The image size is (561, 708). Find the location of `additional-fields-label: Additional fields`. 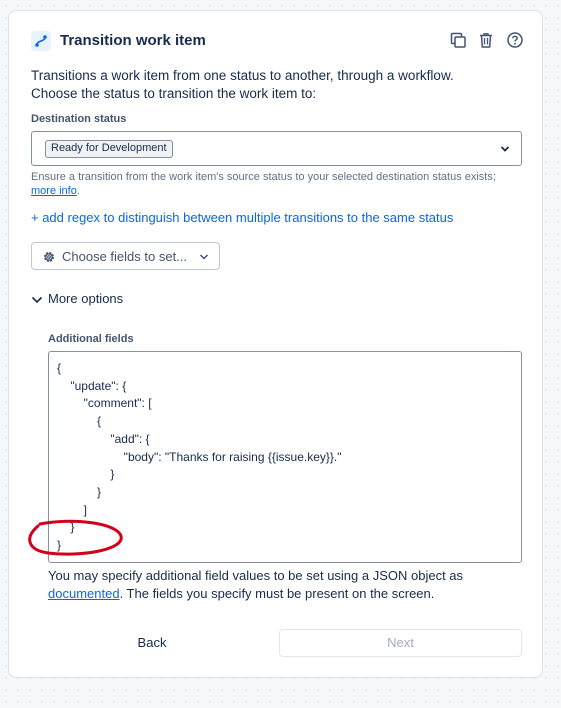

additional-fields-label: Additional fields is located at coordinates (91, 339).